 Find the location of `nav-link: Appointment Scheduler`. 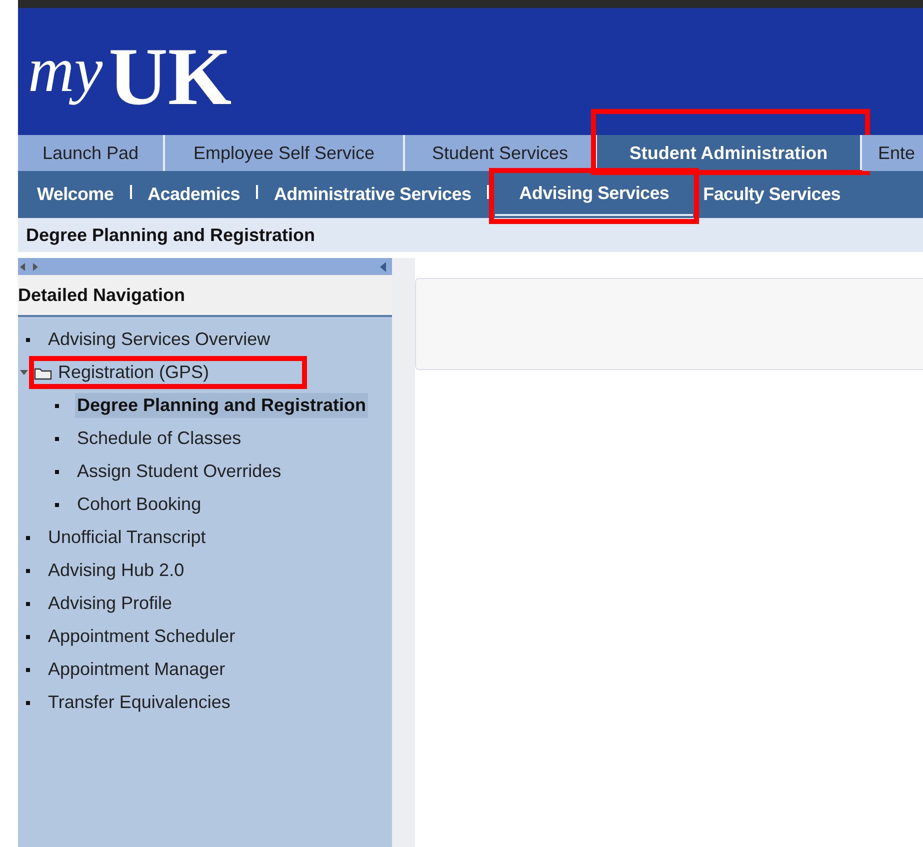

nav-link: Appointment Scheduler is located at coordinates (142, 636).